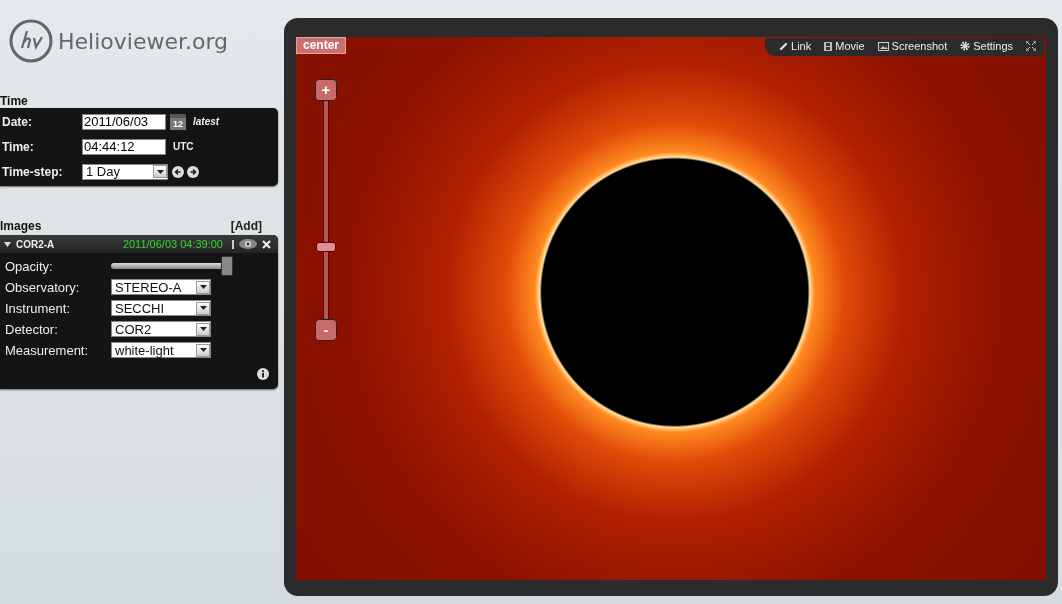 The image size is (1062, 604). What do you see at coordinates (266, 244) in the screenshot?
I see `close-icon` at bounding box center [266, 244].